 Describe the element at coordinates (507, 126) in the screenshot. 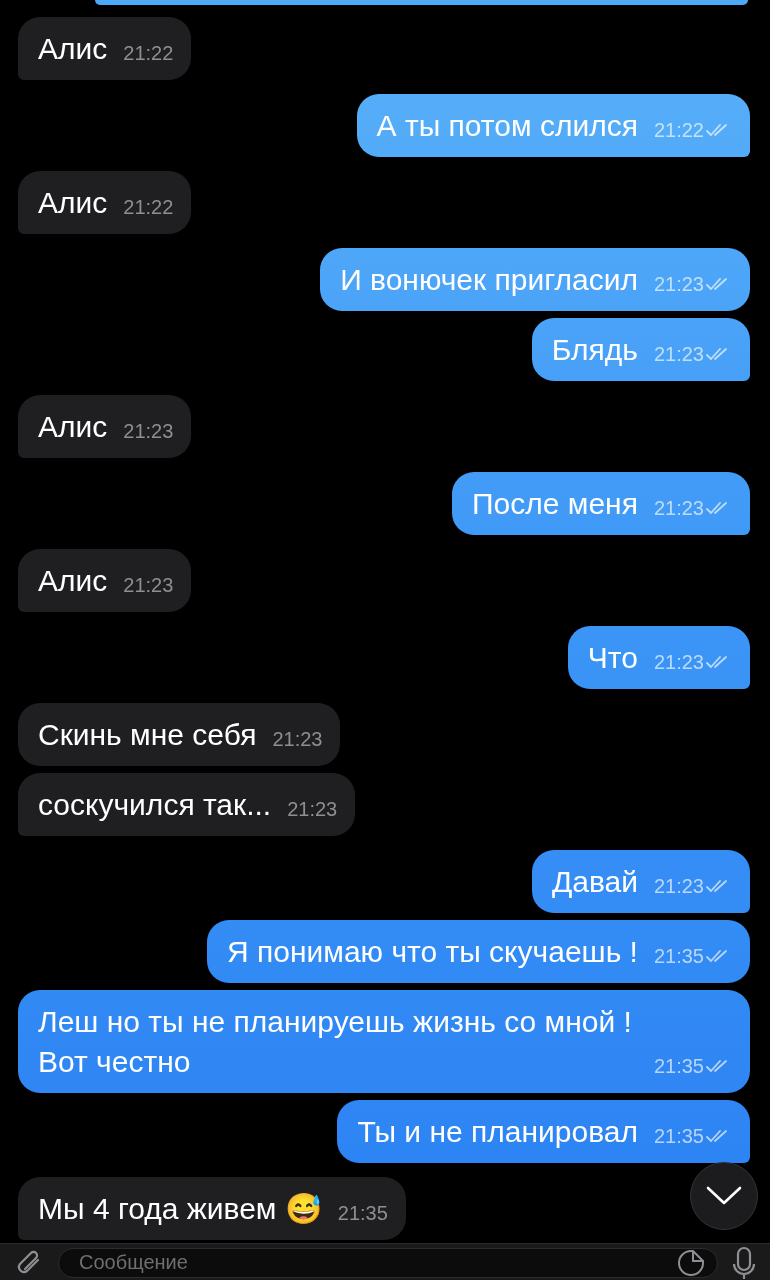

I see `message-text: А ты потом слился` at that location.